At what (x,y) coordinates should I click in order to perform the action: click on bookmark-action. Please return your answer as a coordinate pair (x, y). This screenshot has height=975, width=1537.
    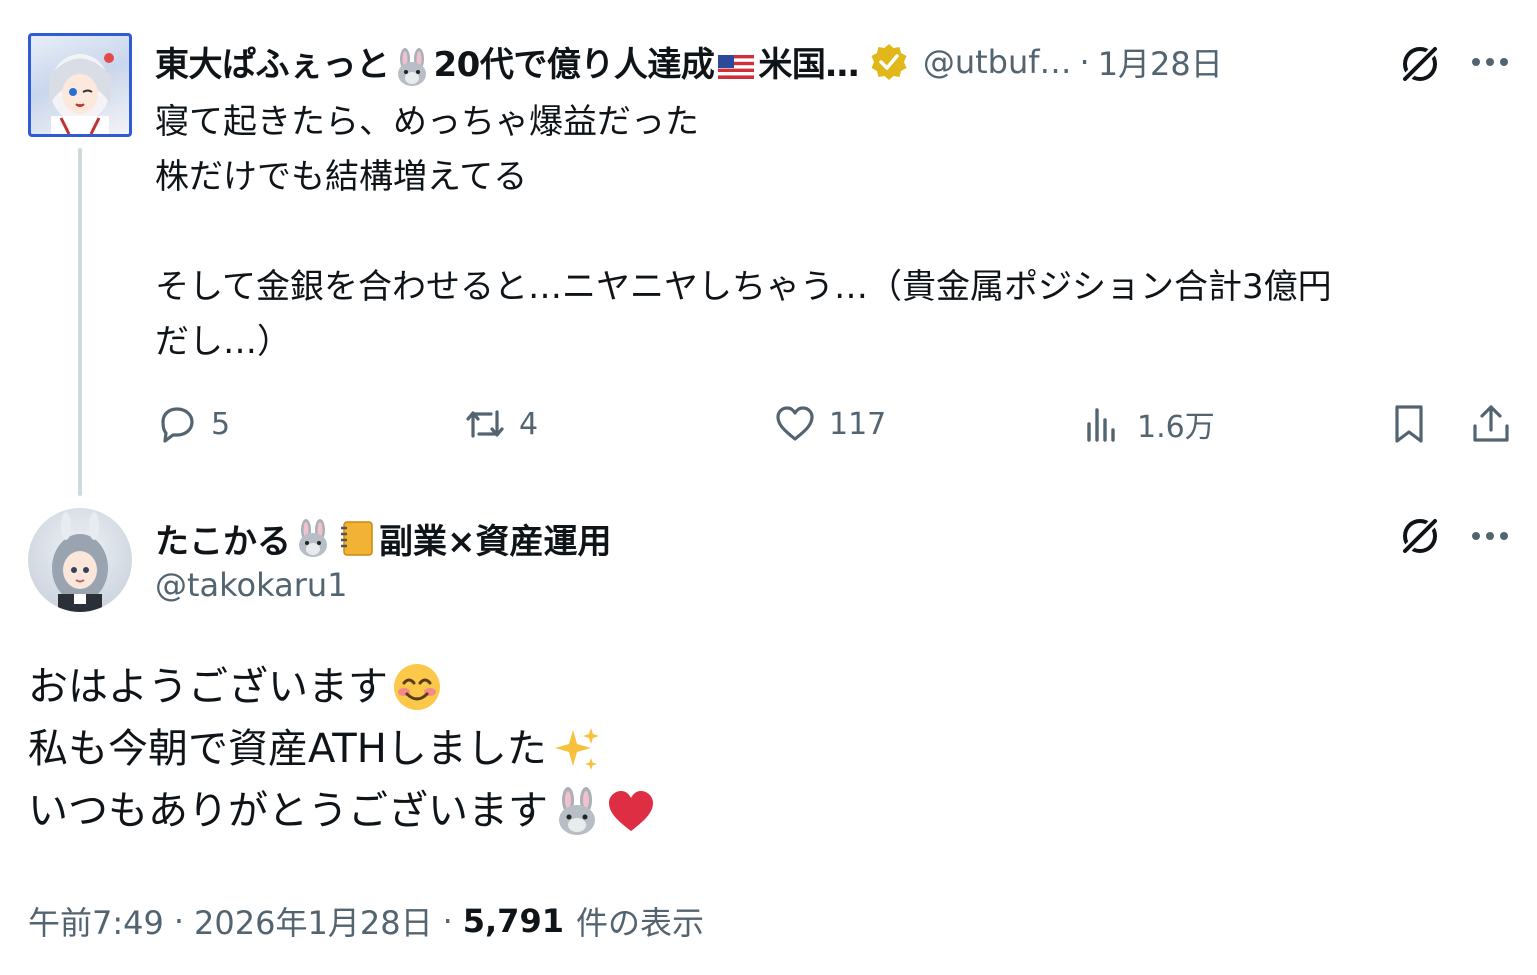
    Looking at the image, I should click on (1409, 424).